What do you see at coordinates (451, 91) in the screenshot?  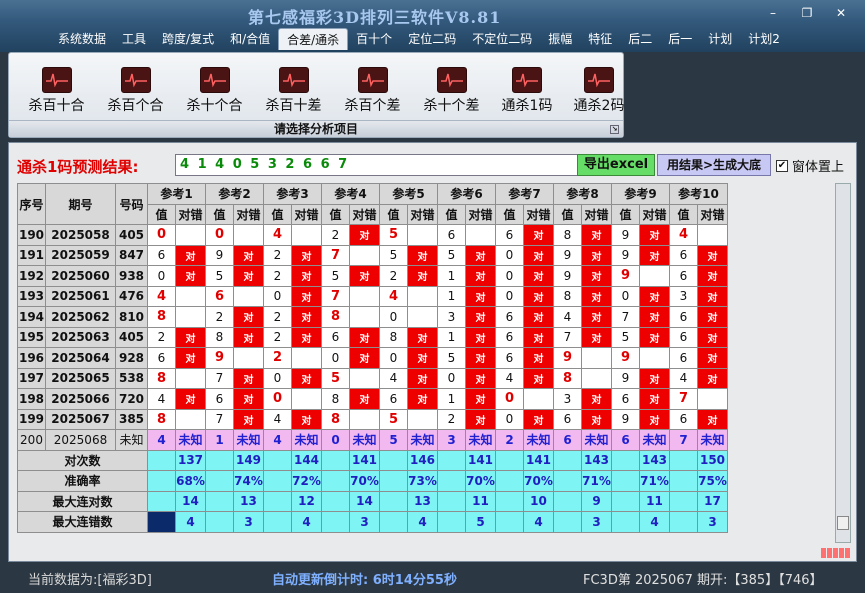 I see `ribbon-button: 杀十个差` at bounding box center [451, 91].